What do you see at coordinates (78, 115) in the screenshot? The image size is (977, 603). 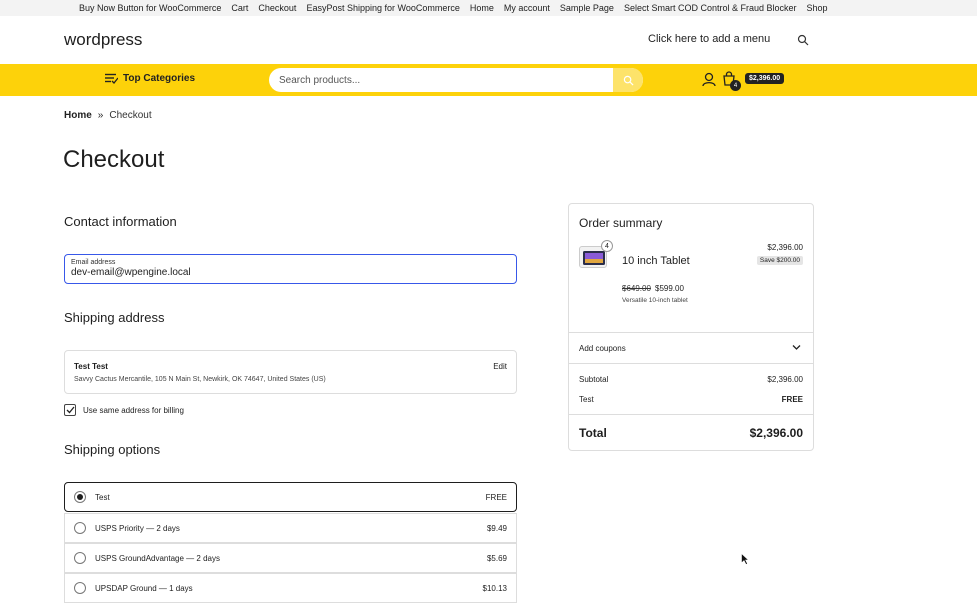 I see `breadcrumb-home: Home` at bounding box center [78, 115].